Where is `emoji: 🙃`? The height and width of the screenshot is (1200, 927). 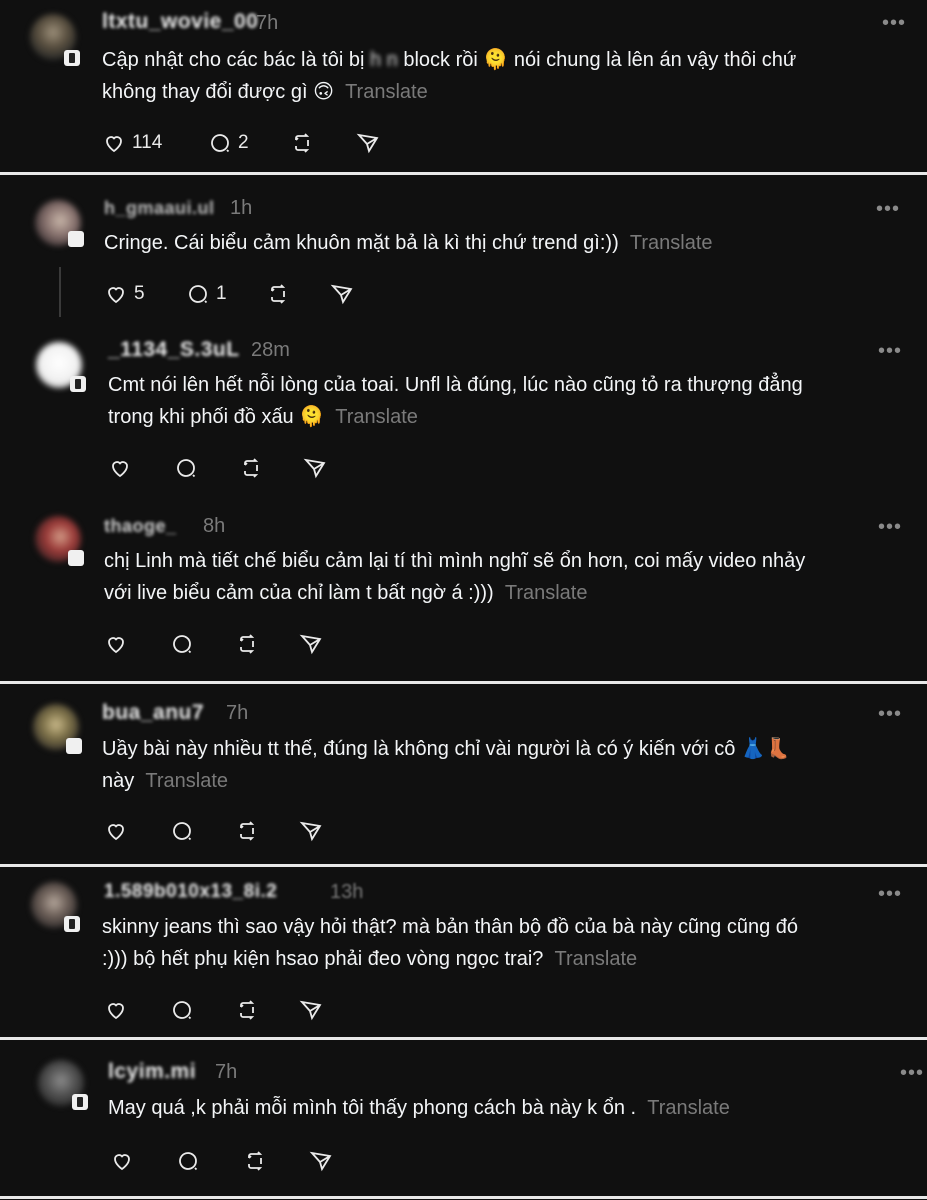
emoji: 🙃 is located at coordinates (323, 92).